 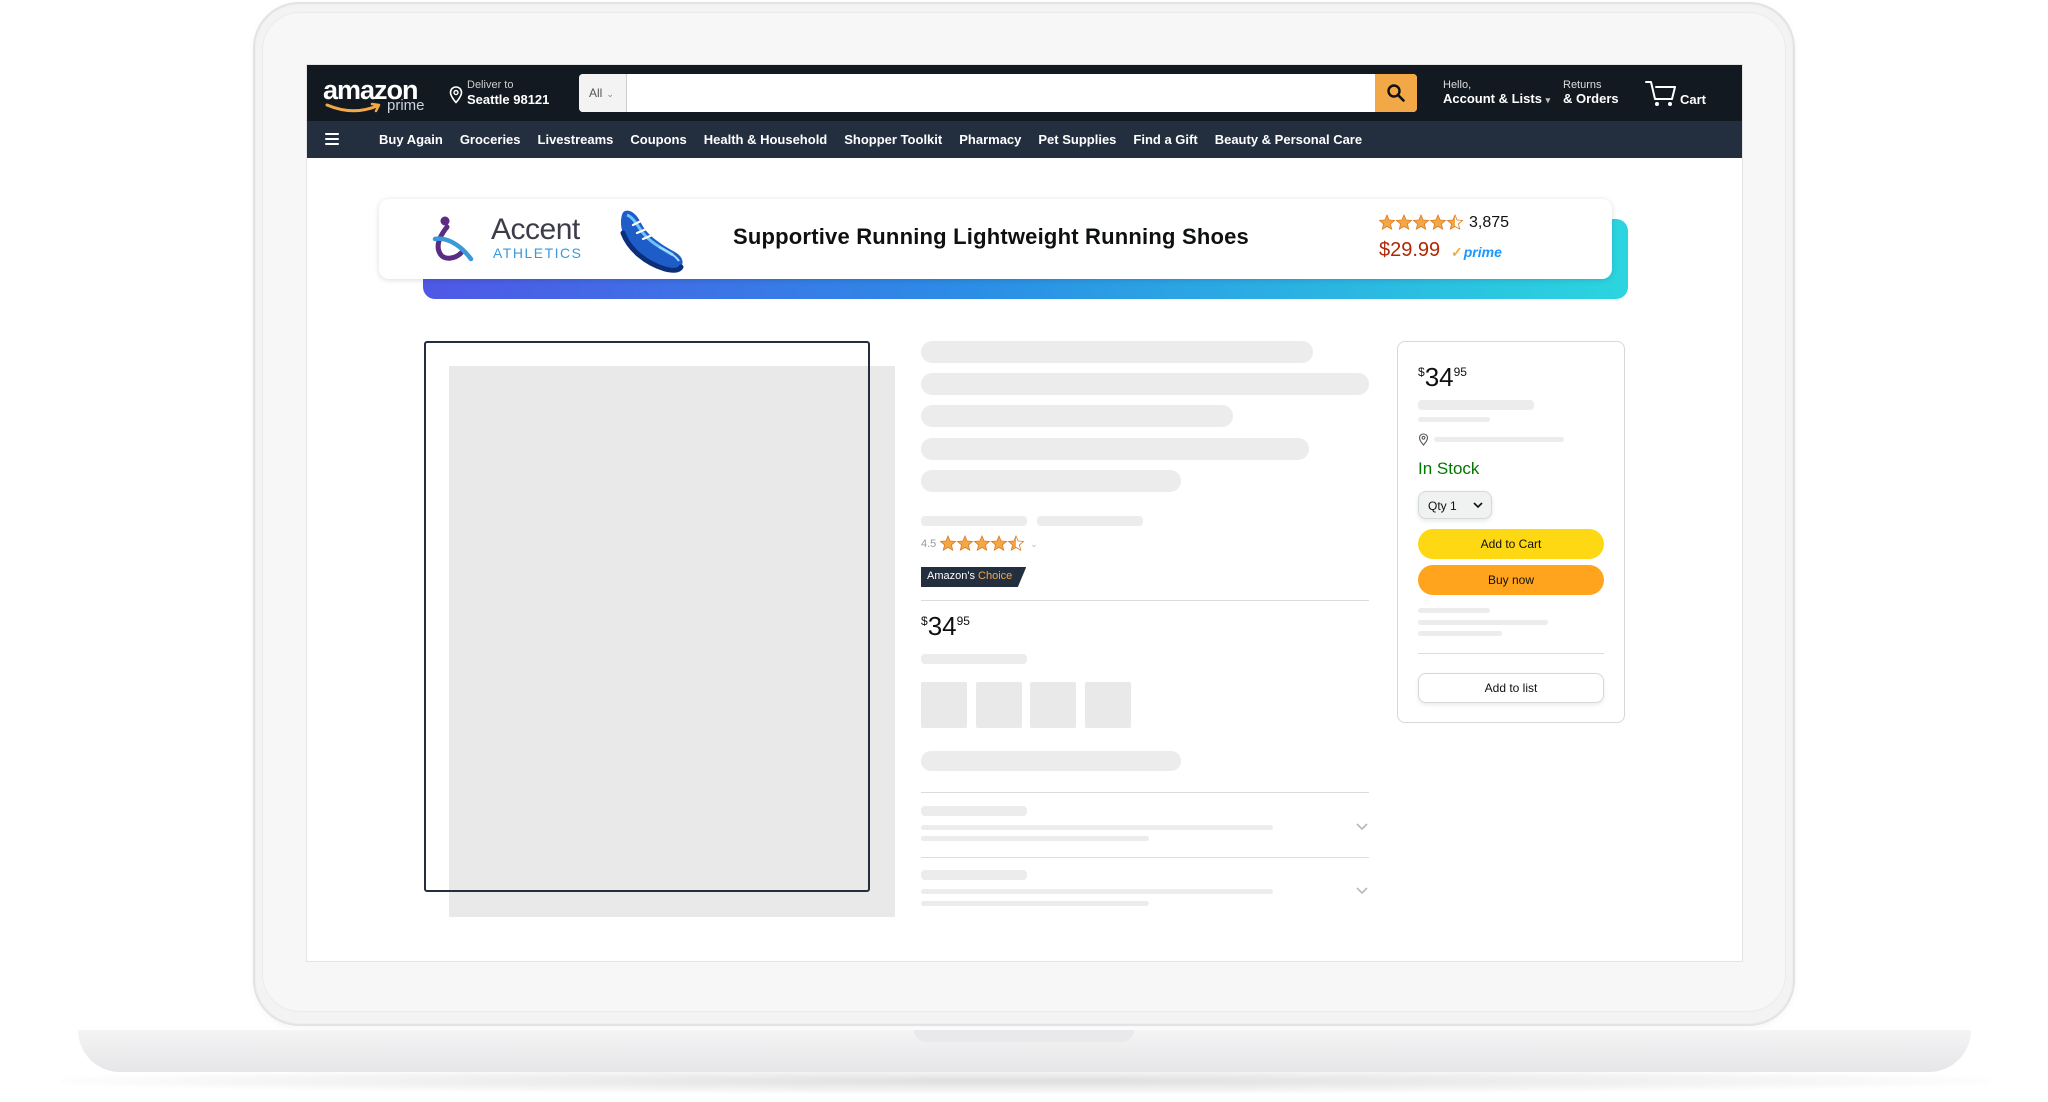 I want to click on search-icon, so click(x=1396, y=93).